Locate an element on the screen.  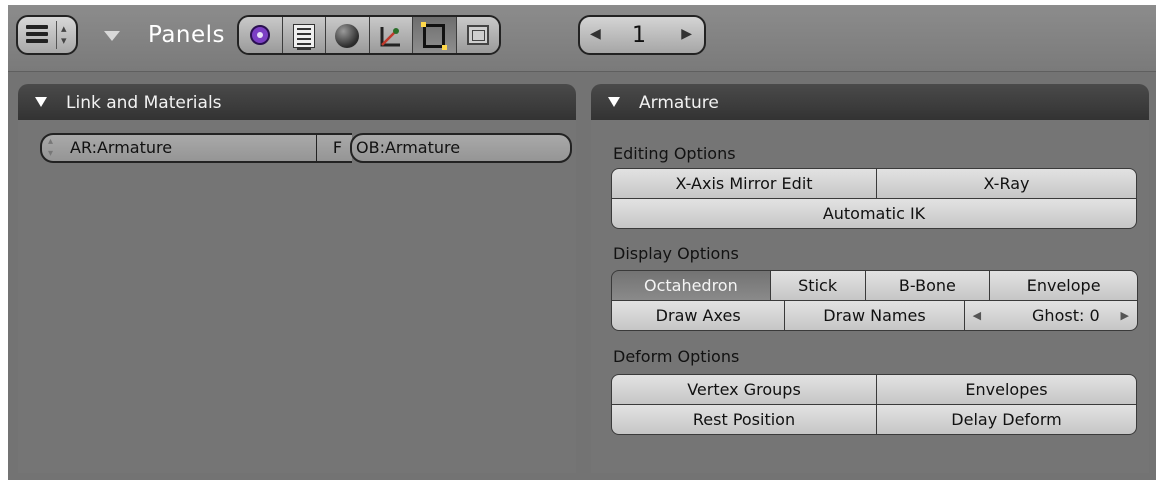
logic-context-button is located at coordinates (261, 35).